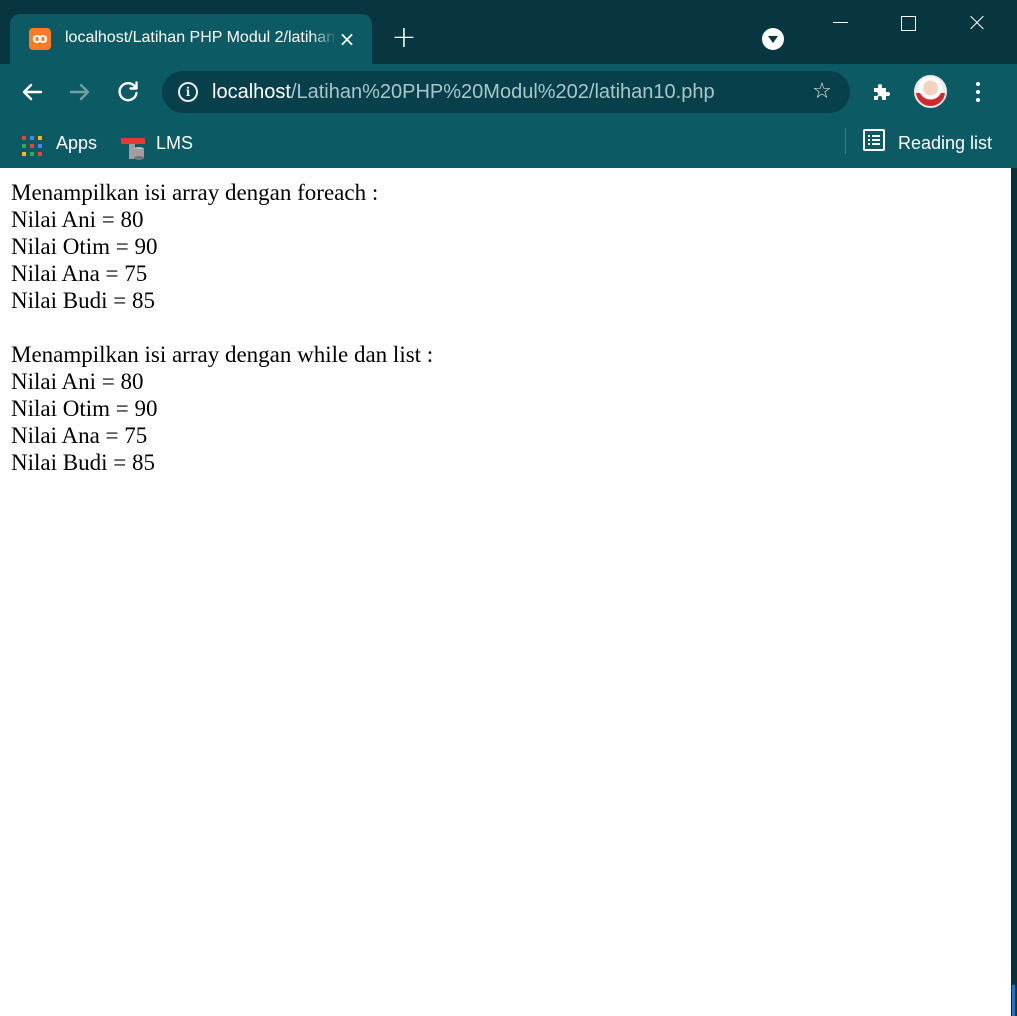  Describe the element at coordinates (83, 462) in the screenshot. I see `while-line: Nilai Budi = 85` at that location.